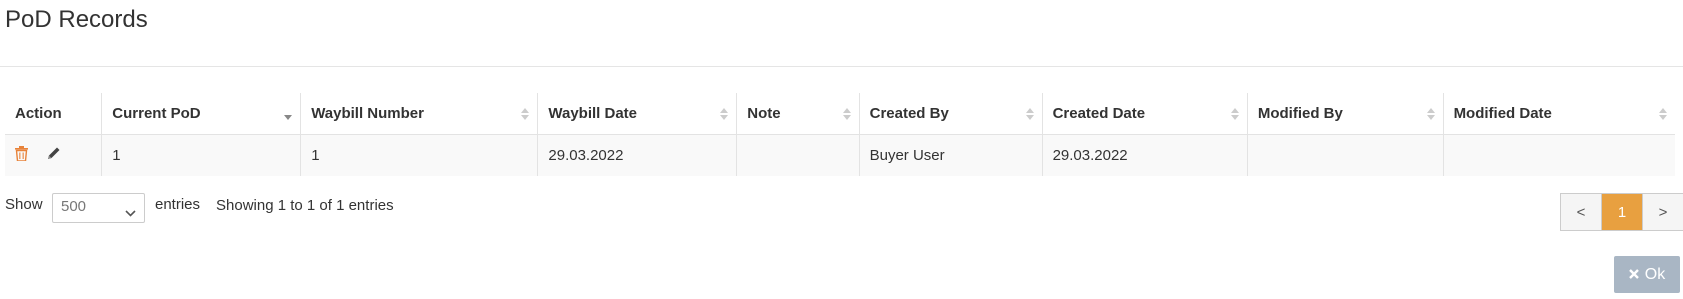  What do you see at coordinates (1558, 114) in the screenshot?
I see `column-header-modified-date: Modified Date` at bounding box center [1558, 114].